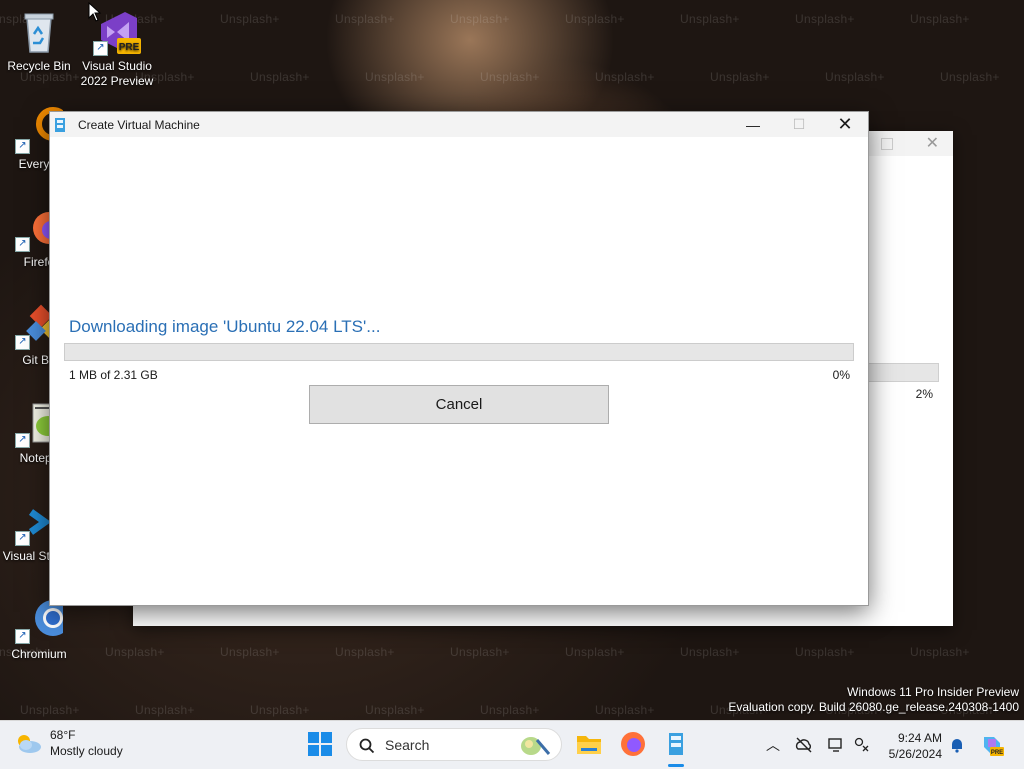  I want to click on minimize-button: —, so click(753, 124).